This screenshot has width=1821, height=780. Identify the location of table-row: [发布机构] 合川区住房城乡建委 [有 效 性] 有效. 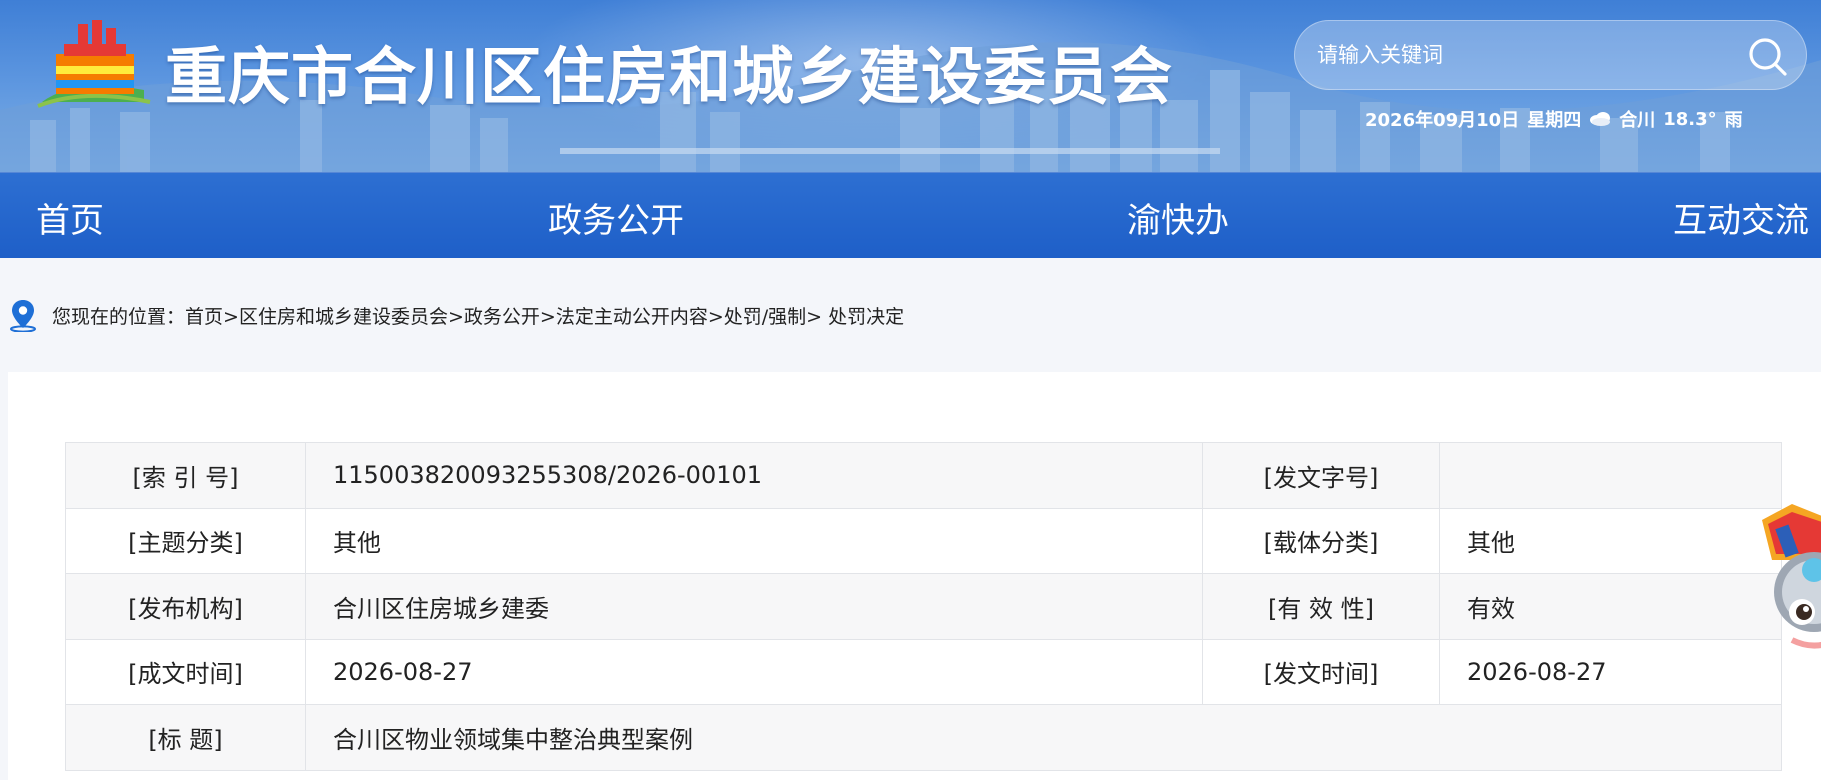
(923, 606).